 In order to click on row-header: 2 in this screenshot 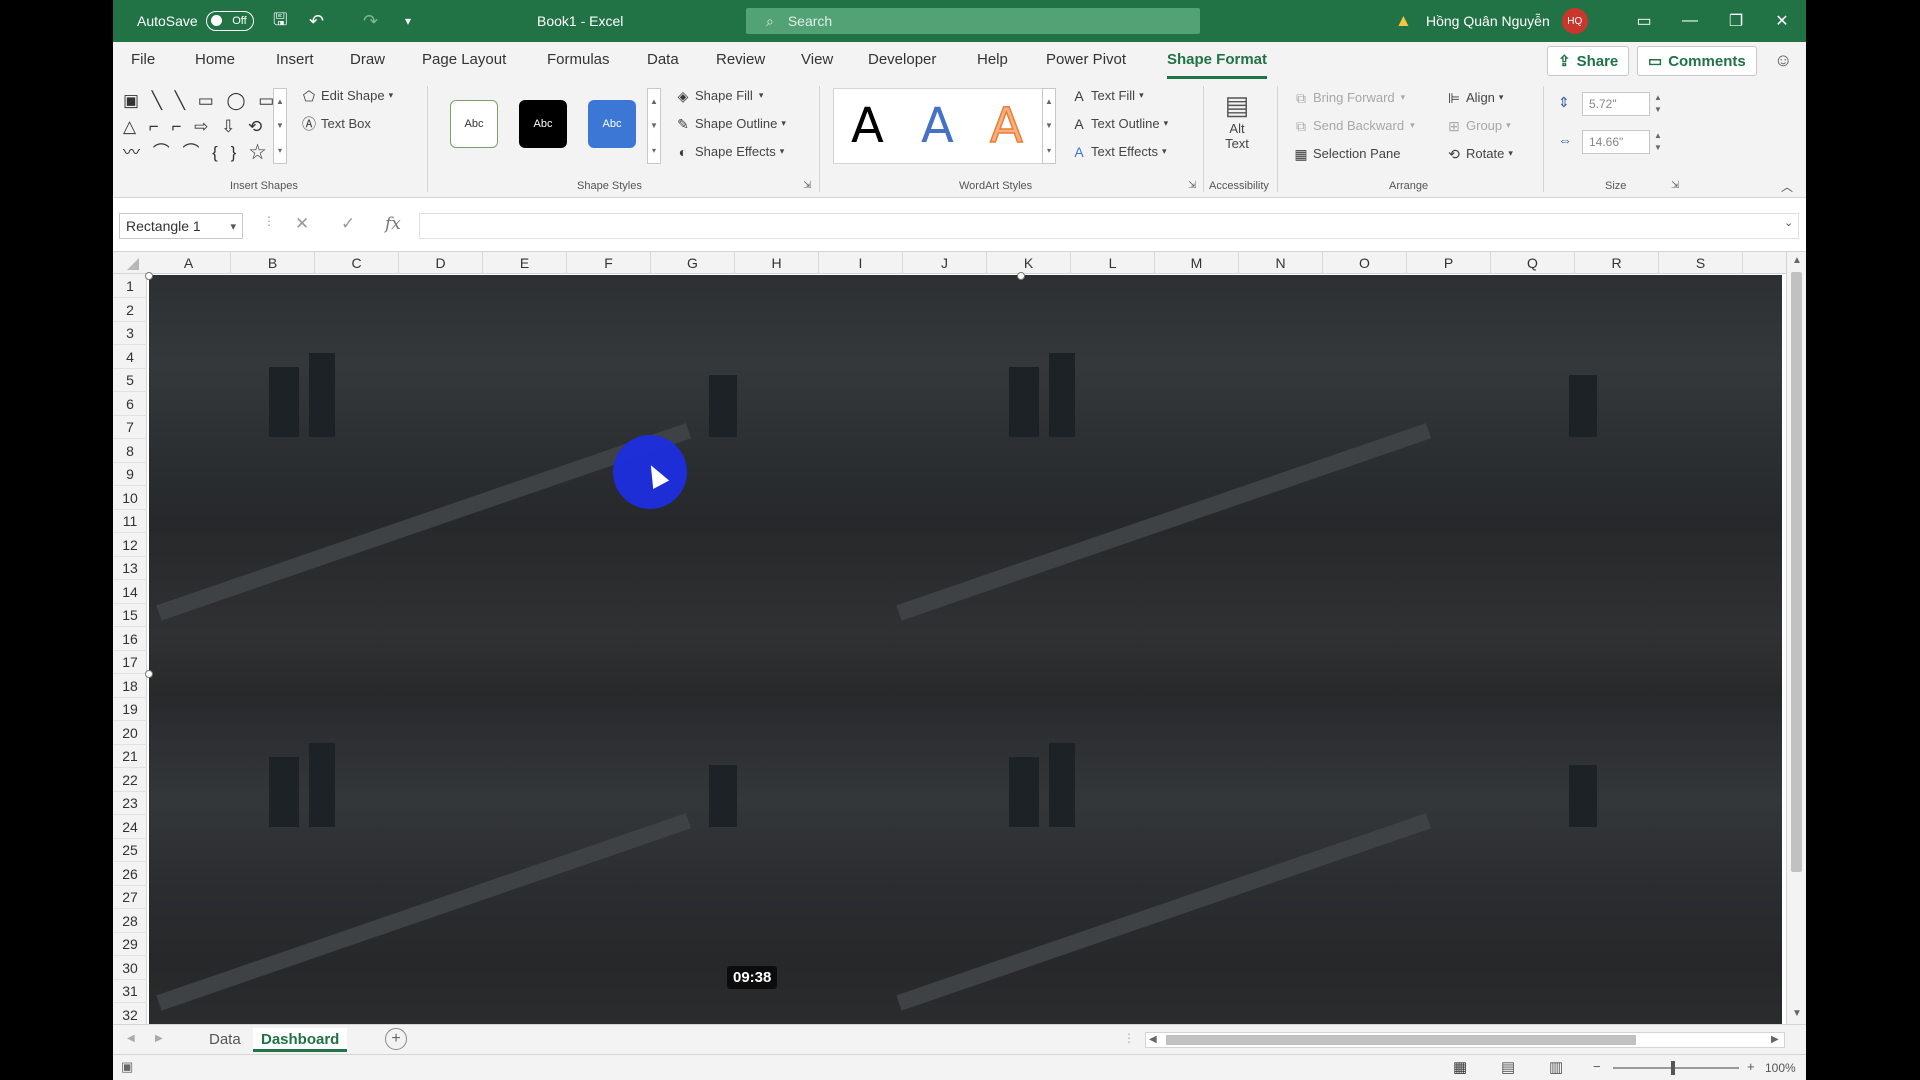, I will do `click(130, 310)`.